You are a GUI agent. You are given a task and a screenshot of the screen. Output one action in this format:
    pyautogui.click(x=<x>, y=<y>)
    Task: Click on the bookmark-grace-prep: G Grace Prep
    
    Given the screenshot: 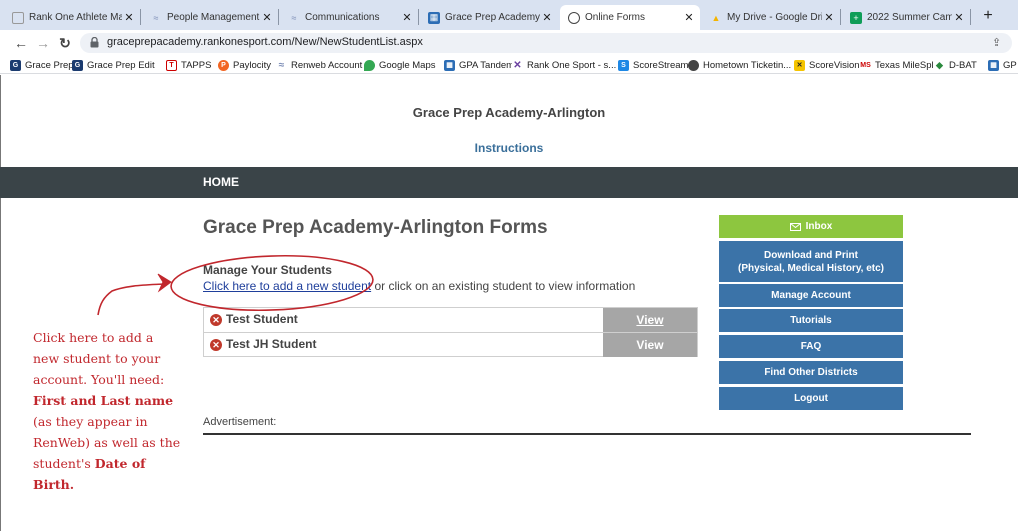 What is the action you would take?
    pyautogui.click(x=42, y=65)
    